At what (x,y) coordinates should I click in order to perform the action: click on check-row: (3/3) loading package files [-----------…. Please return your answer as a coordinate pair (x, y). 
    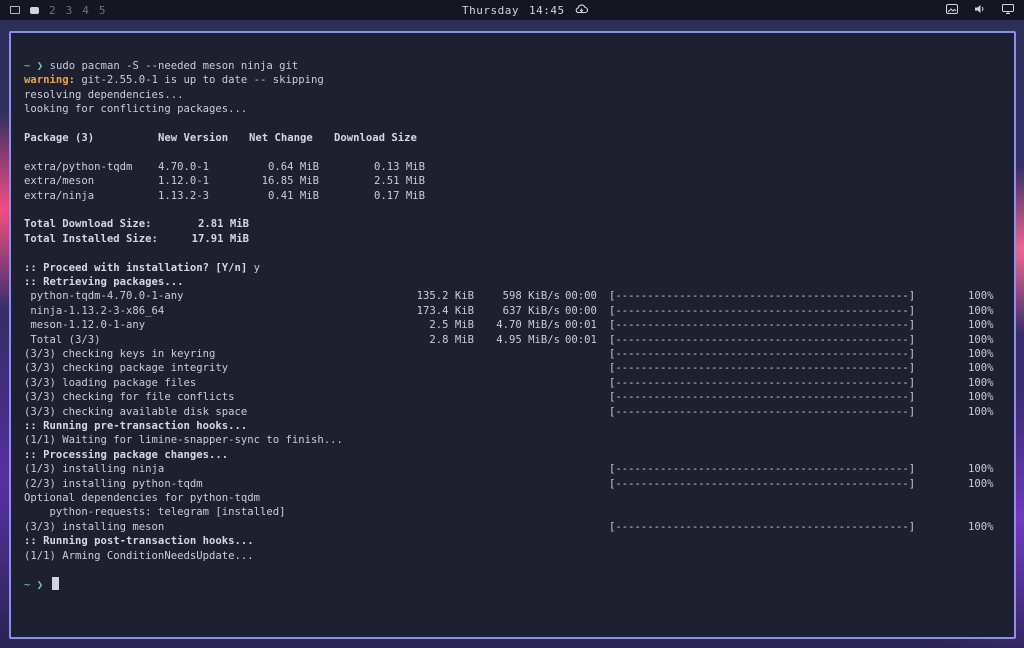
    Looking at the image, I should click on (514, 383).